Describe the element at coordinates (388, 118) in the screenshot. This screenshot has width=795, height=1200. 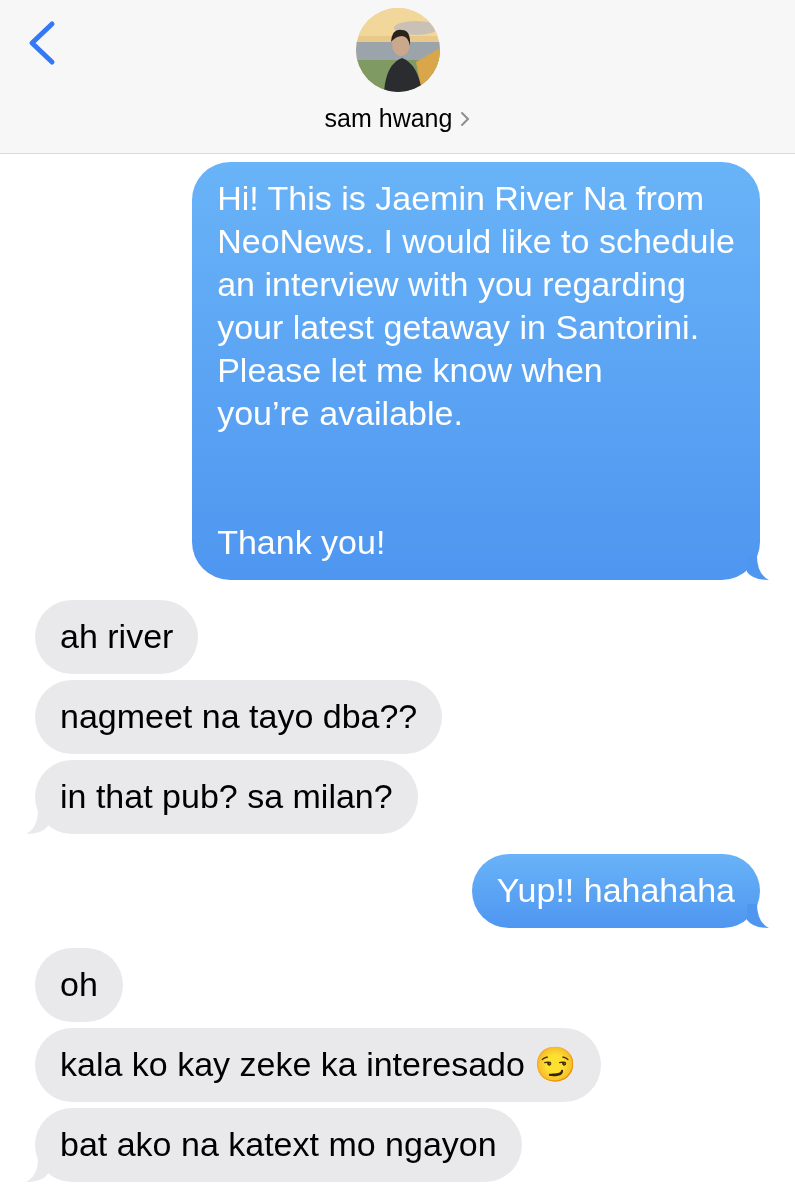
I see `contact-name: sam hwang` at that location.